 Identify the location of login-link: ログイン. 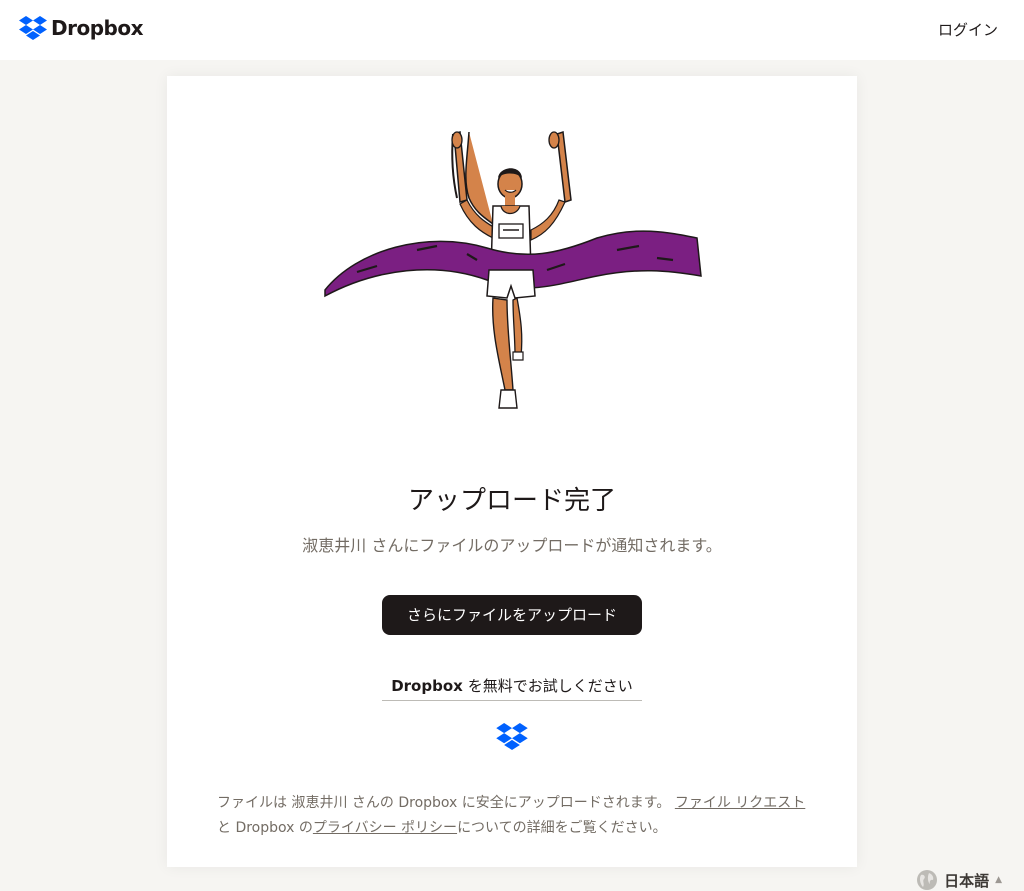
(968, 29).